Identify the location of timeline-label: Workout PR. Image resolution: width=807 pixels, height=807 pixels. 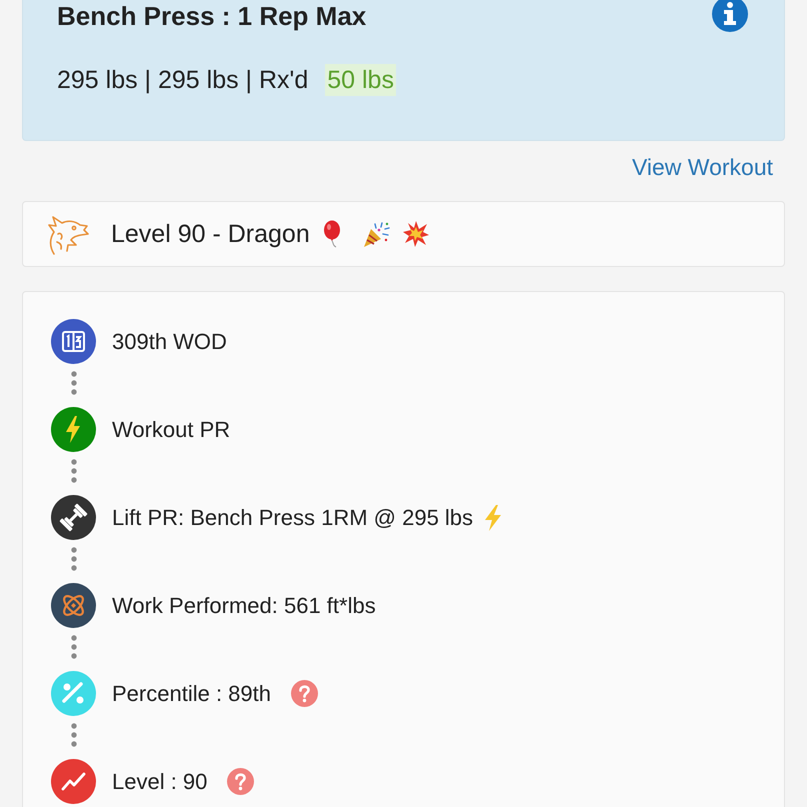
(171, 429).